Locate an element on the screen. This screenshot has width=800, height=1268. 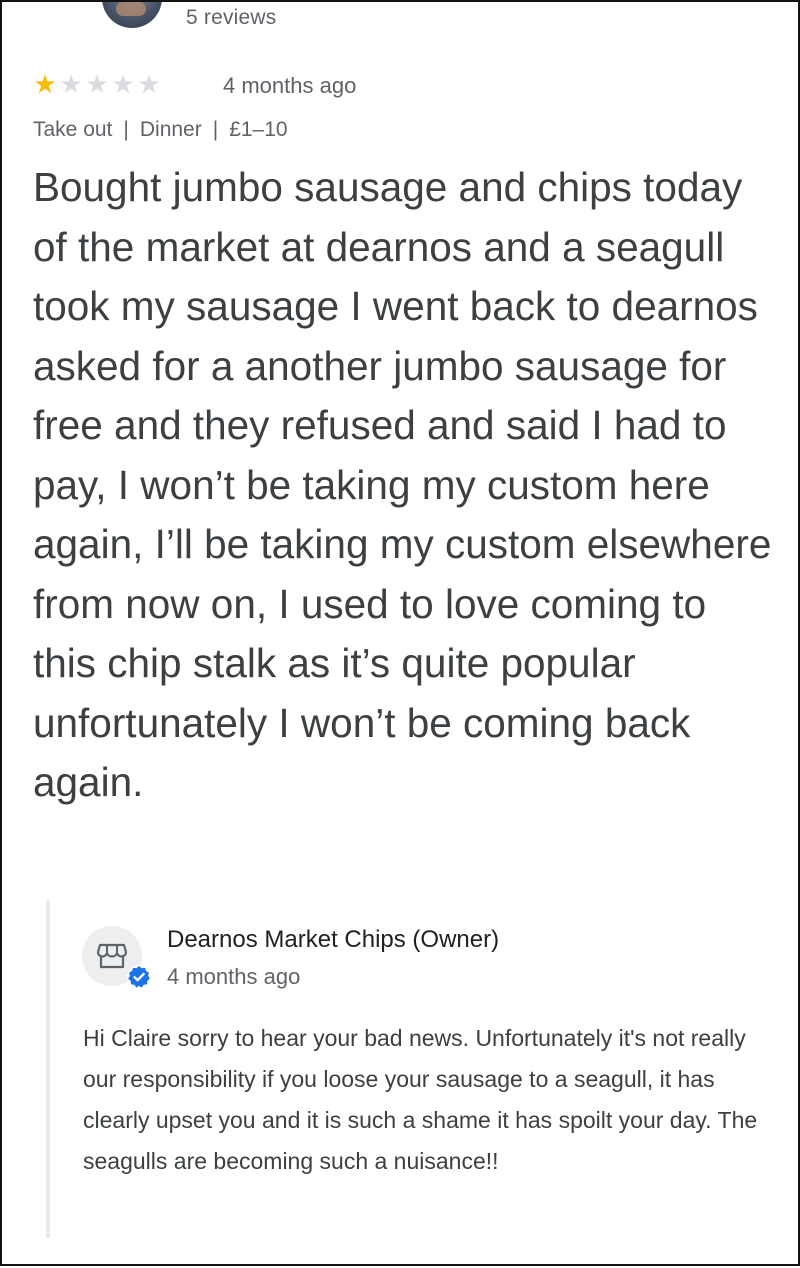
verified-icon is located at coordinates (139, 977).